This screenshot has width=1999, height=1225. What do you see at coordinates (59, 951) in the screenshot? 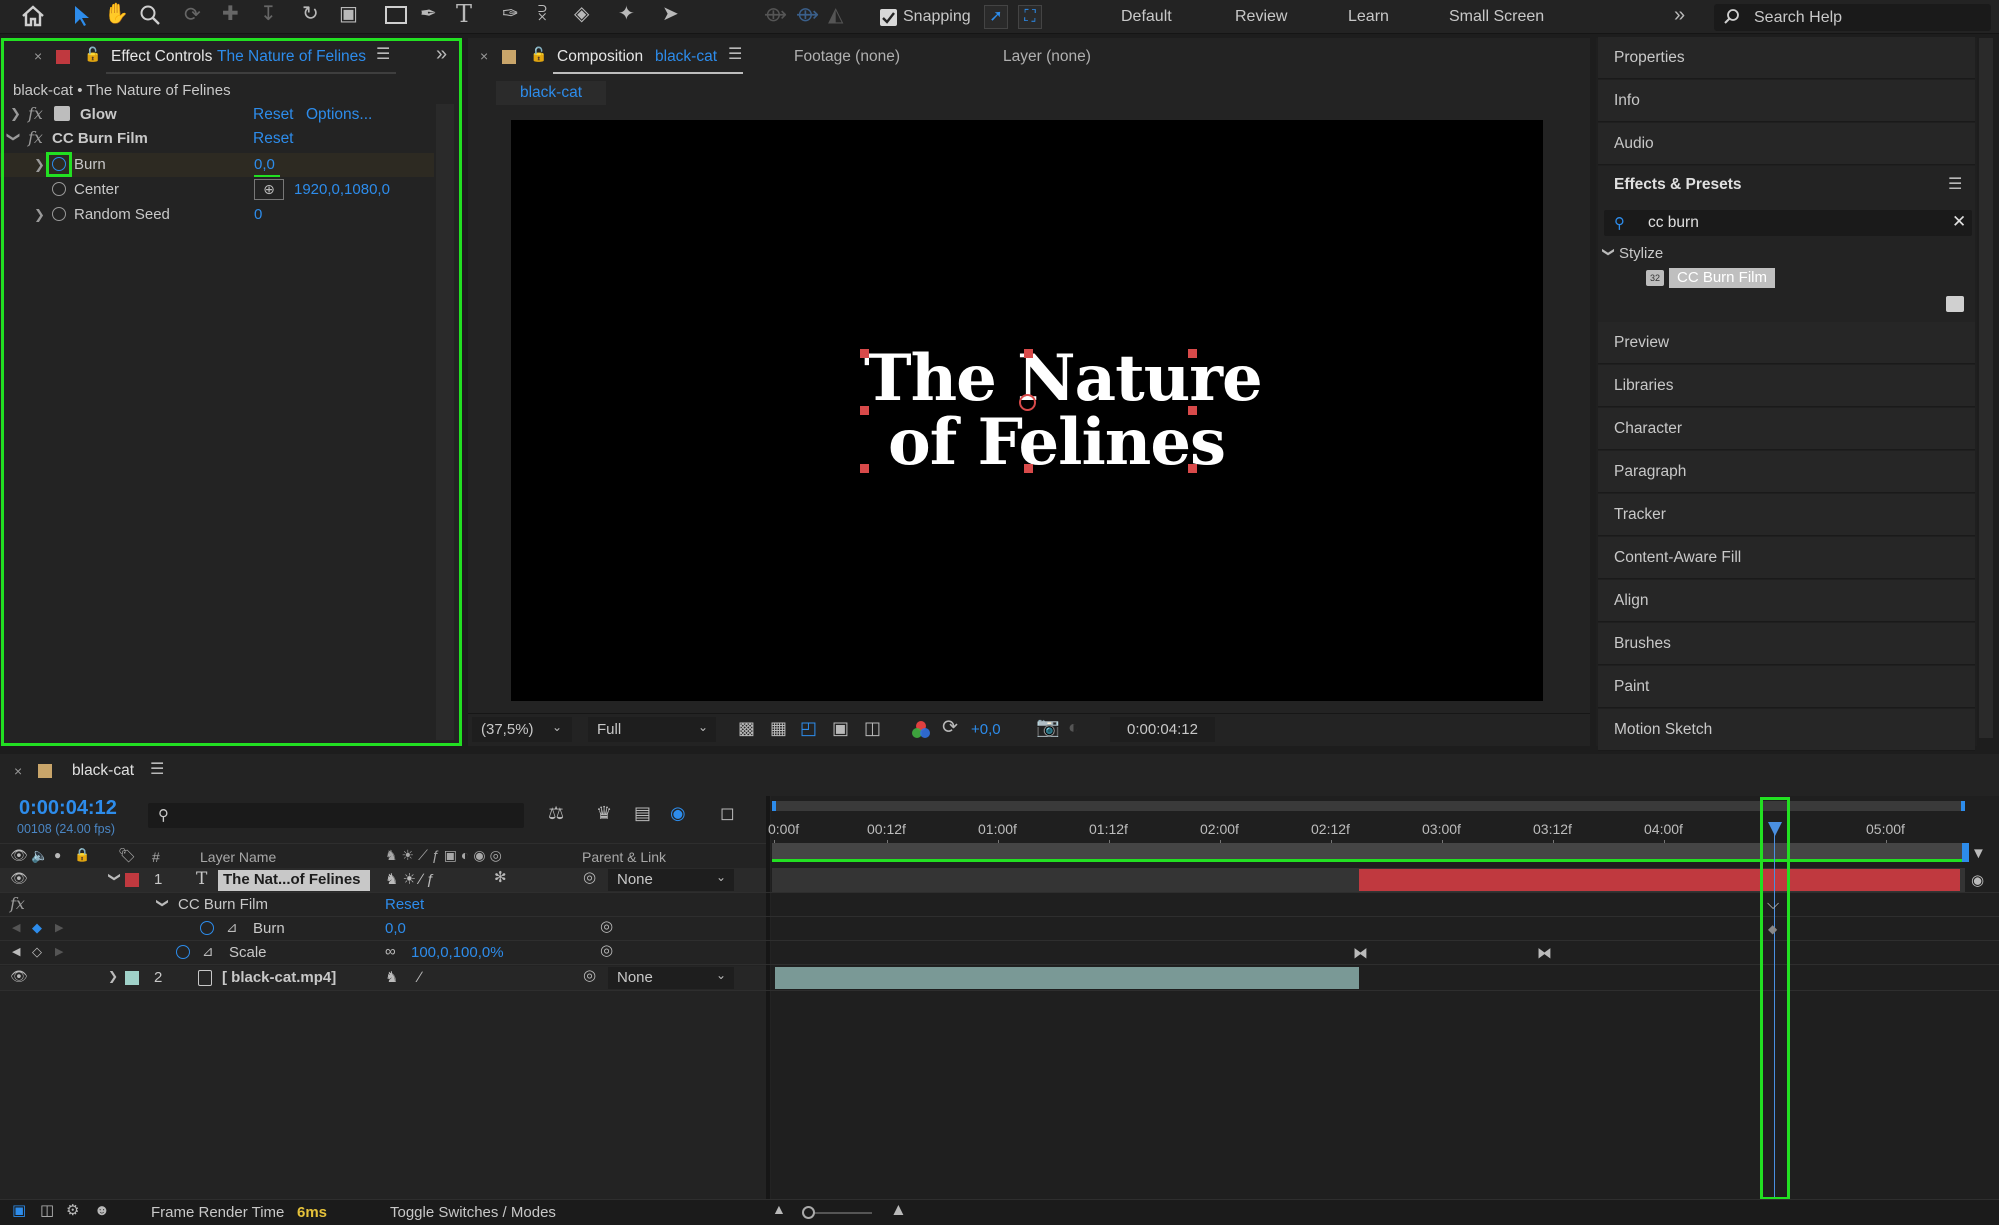
I see `keyframe-nav-next-icon: ▶` at bounding box center [59, 951].